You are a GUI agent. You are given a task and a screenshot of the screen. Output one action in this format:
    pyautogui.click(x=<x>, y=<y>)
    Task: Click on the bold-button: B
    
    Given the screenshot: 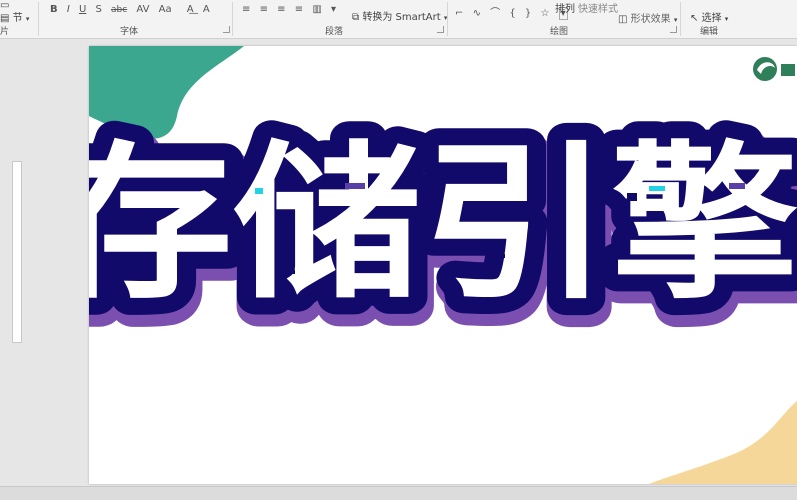 What is the action you would take?
    pyautogui.click(x=54, y=9)
    